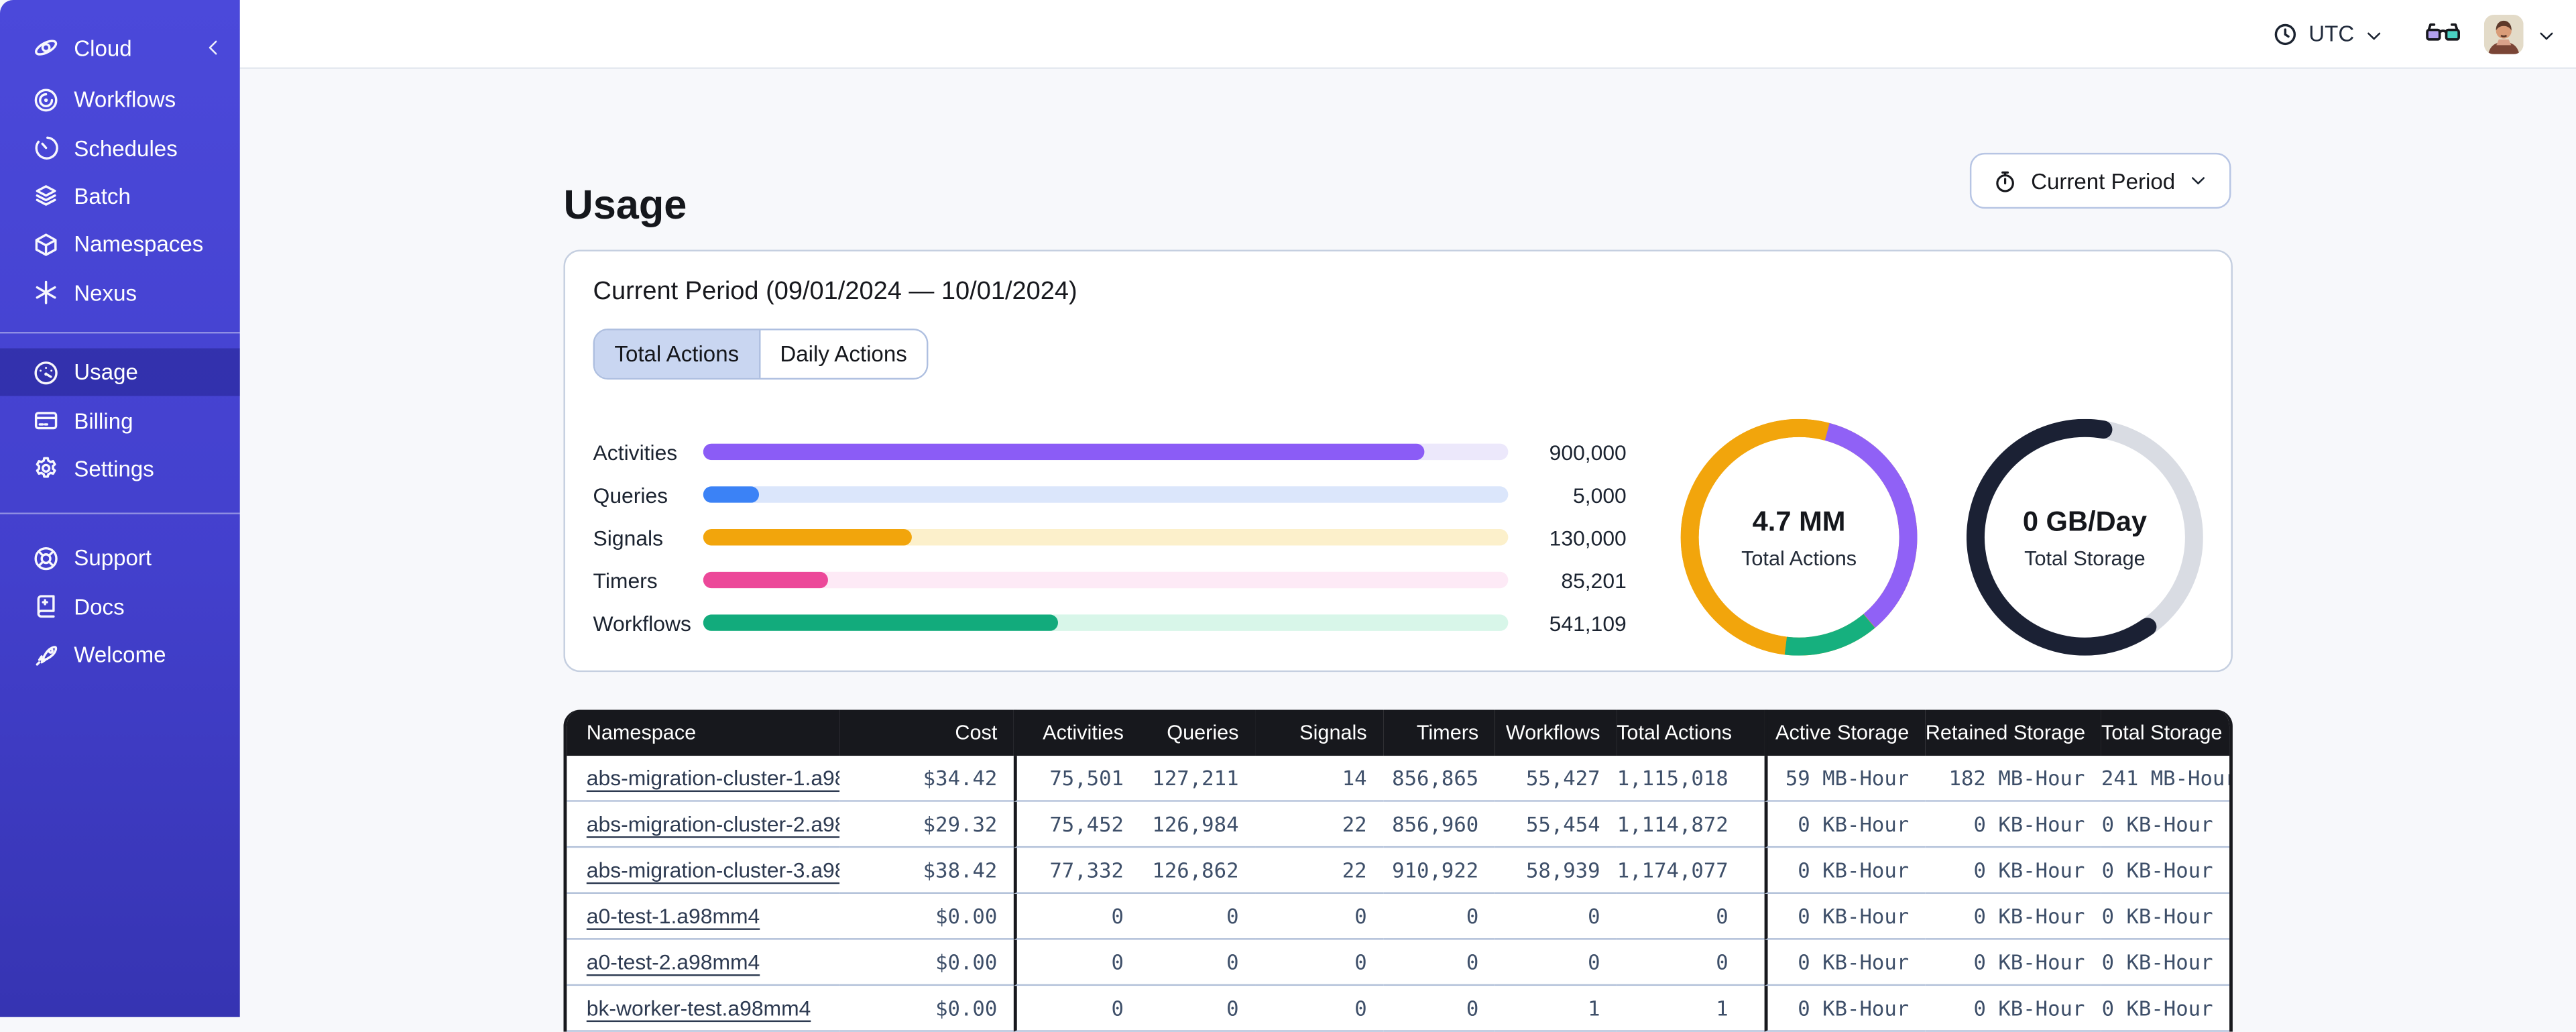 This screenshot has width=2576, height=1032. I want to click on sidebar-section-help: Support Docs Welcome, so click(120, 606).